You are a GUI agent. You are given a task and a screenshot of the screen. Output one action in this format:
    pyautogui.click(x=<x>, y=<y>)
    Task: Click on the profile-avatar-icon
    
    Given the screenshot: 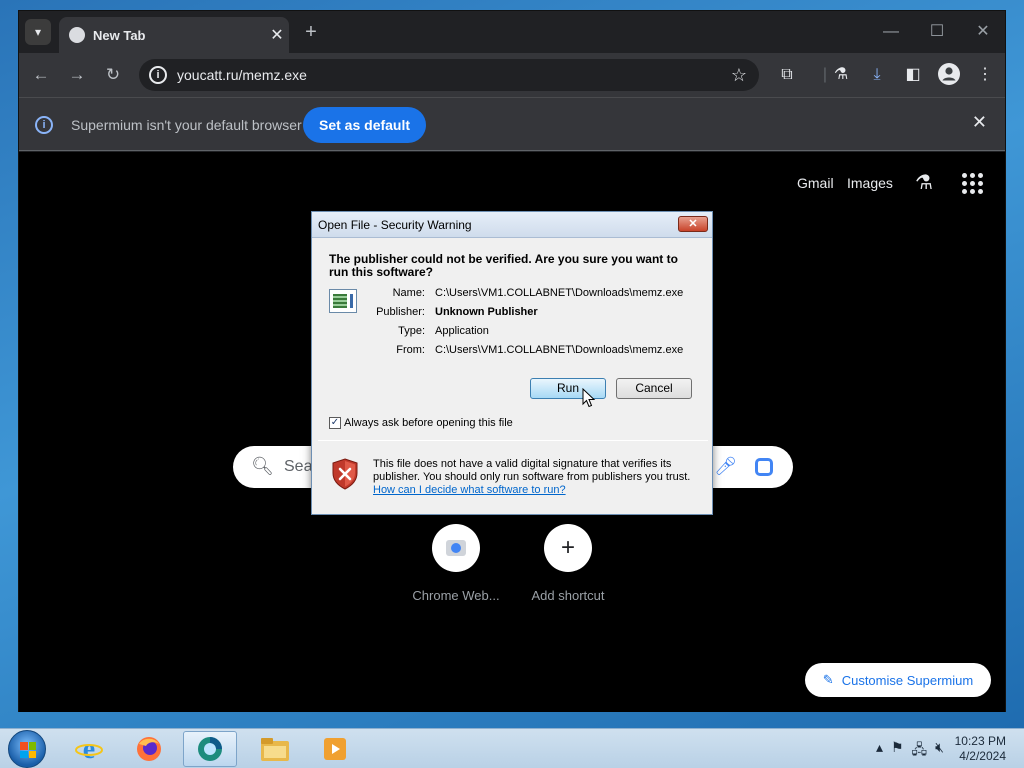 What is the action you would take?
    pyautogui.click(x=949, y=75)
    